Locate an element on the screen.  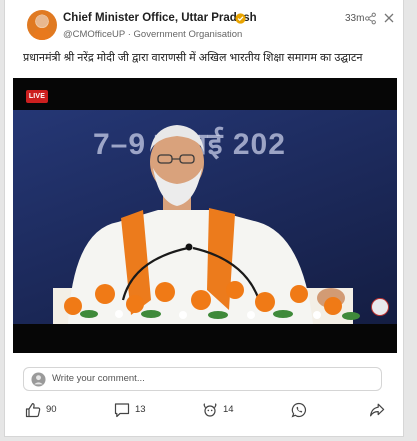
author-avatar is located at coordinates (42, 25).